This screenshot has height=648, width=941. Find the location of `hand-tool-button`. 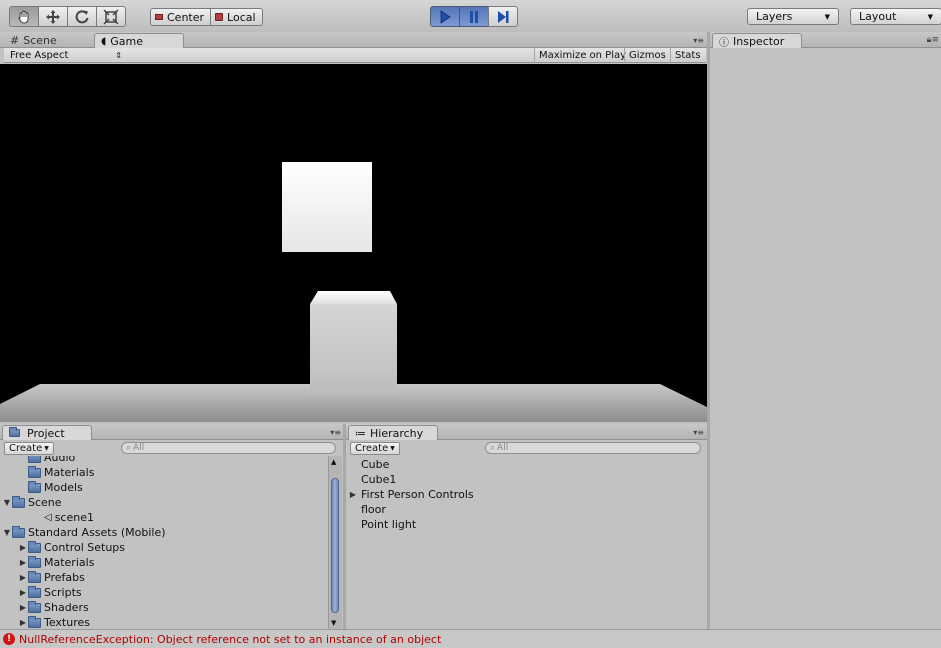

hand-tool-button is located at coordinates (24, 16).